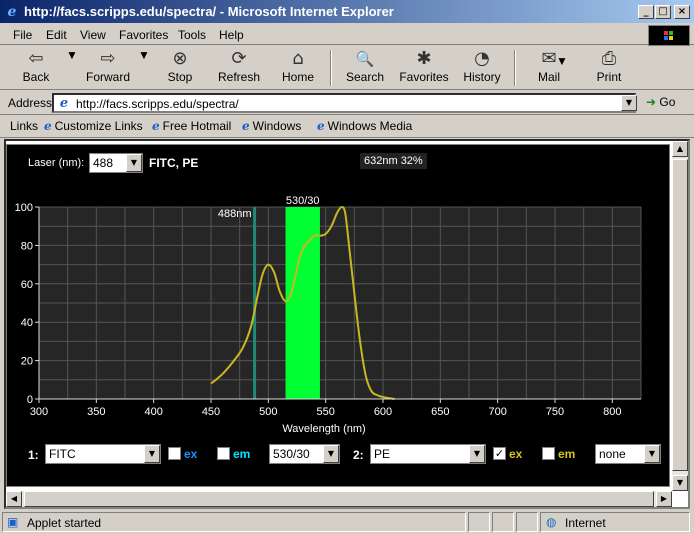  Describe the element at coordinates (382, 454) in the screenshot. I see `slot2-dye-value: PE` at that location.